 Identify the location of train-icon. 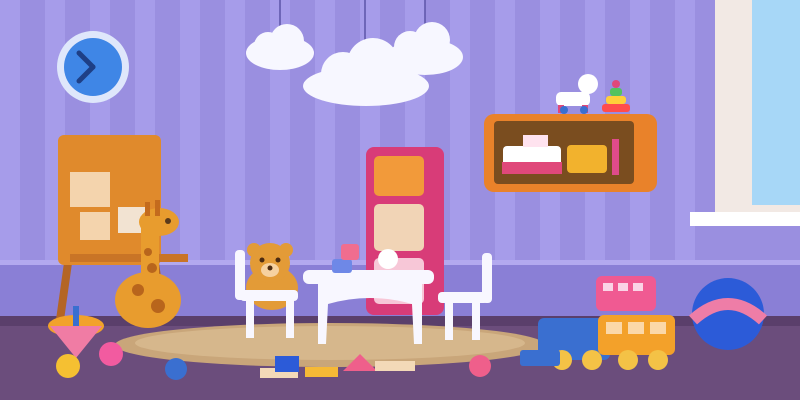
(597, 342).